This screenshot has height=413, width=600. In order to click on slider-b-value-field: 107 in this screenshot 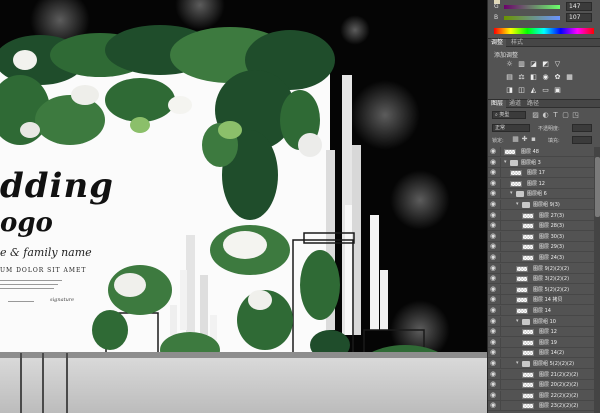, I will do `click(579, 17)`.